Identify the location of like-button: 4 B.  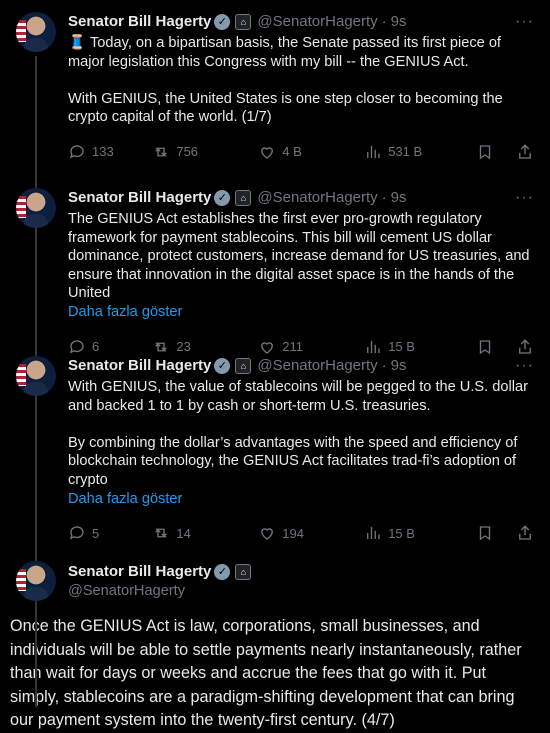
(311, 152).